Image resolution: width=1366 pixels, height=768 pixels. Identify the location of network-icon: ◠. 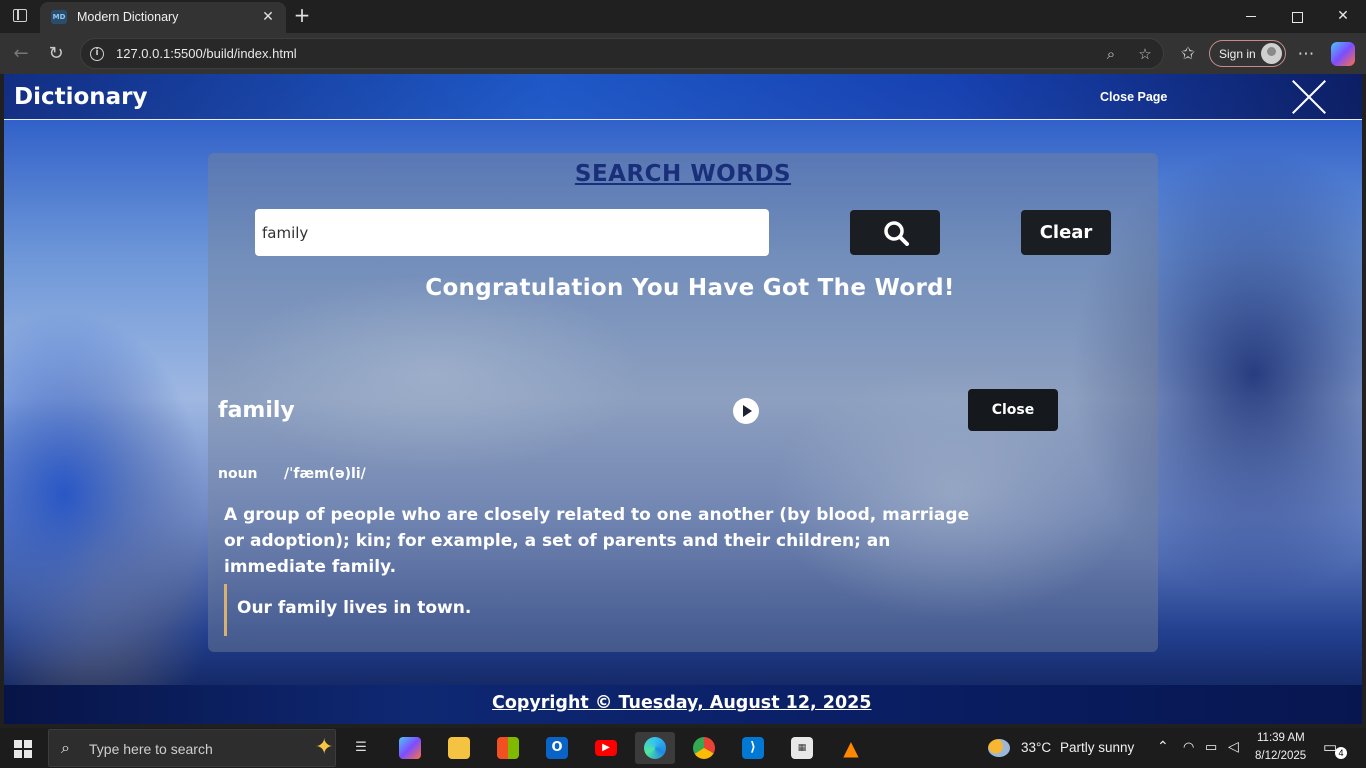
(1188, 747).